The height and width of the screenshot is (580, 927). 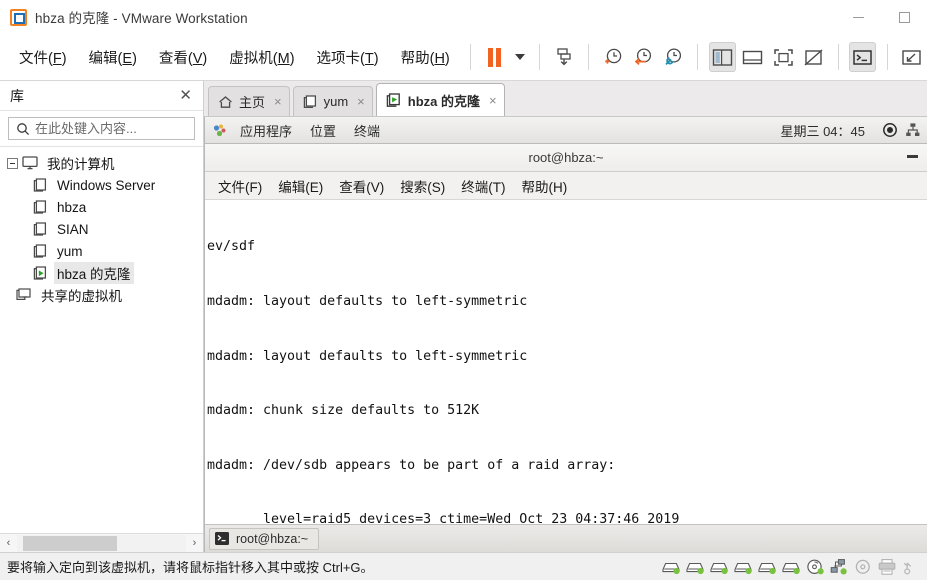 What do you see at coordinates (261, 57) in the screenshot?
I see `menu-vm: 虚拟机(M)` at bounding box center [261, 57].